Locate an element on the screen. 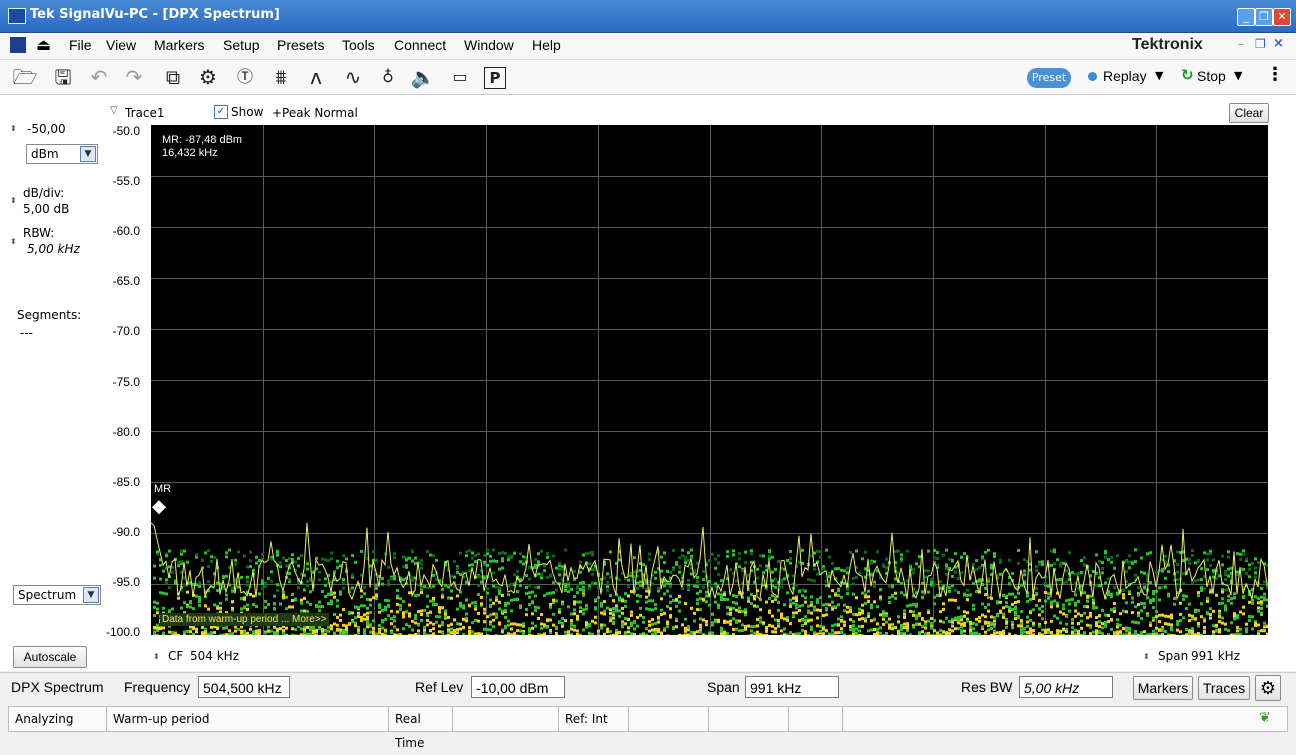 This screenshot has width=1296, height=755. save-icon: 🖫 is located at coordinates (63, 77).